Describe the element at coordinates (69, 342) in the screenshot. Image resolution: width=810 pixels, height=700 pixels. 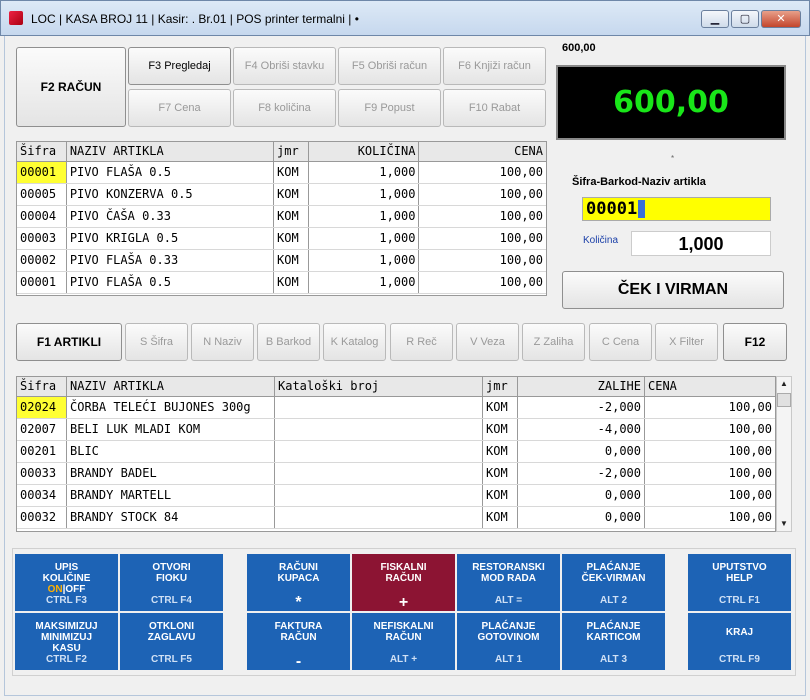
I see `artikli-button: F1 ARTIKLI` at that location.